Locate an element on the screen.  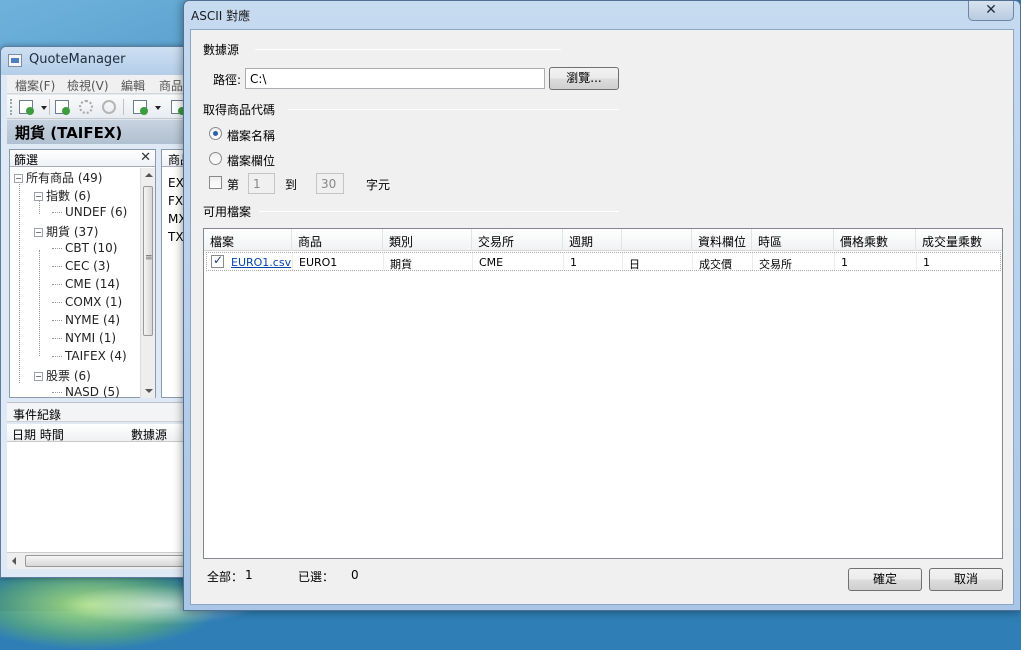
new-document-icon is located at coordinates (26, 107).